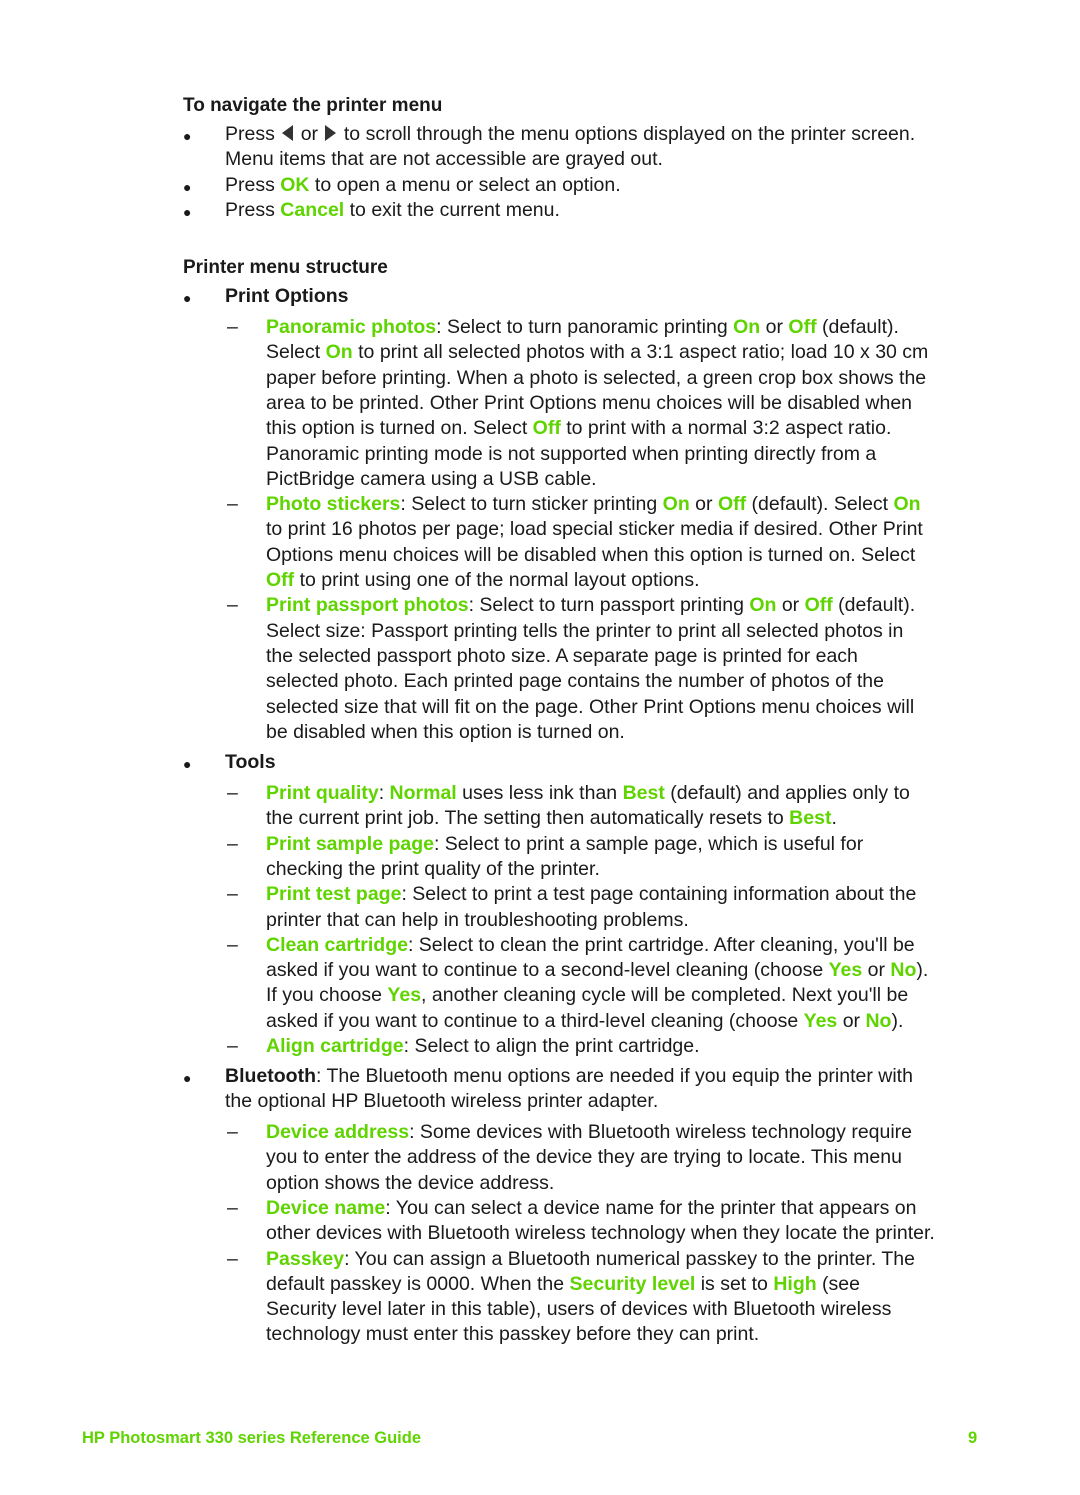  Describe the element at coordinates (288, 133) in the screenshot. I see `left-arrow-icon` at that location.